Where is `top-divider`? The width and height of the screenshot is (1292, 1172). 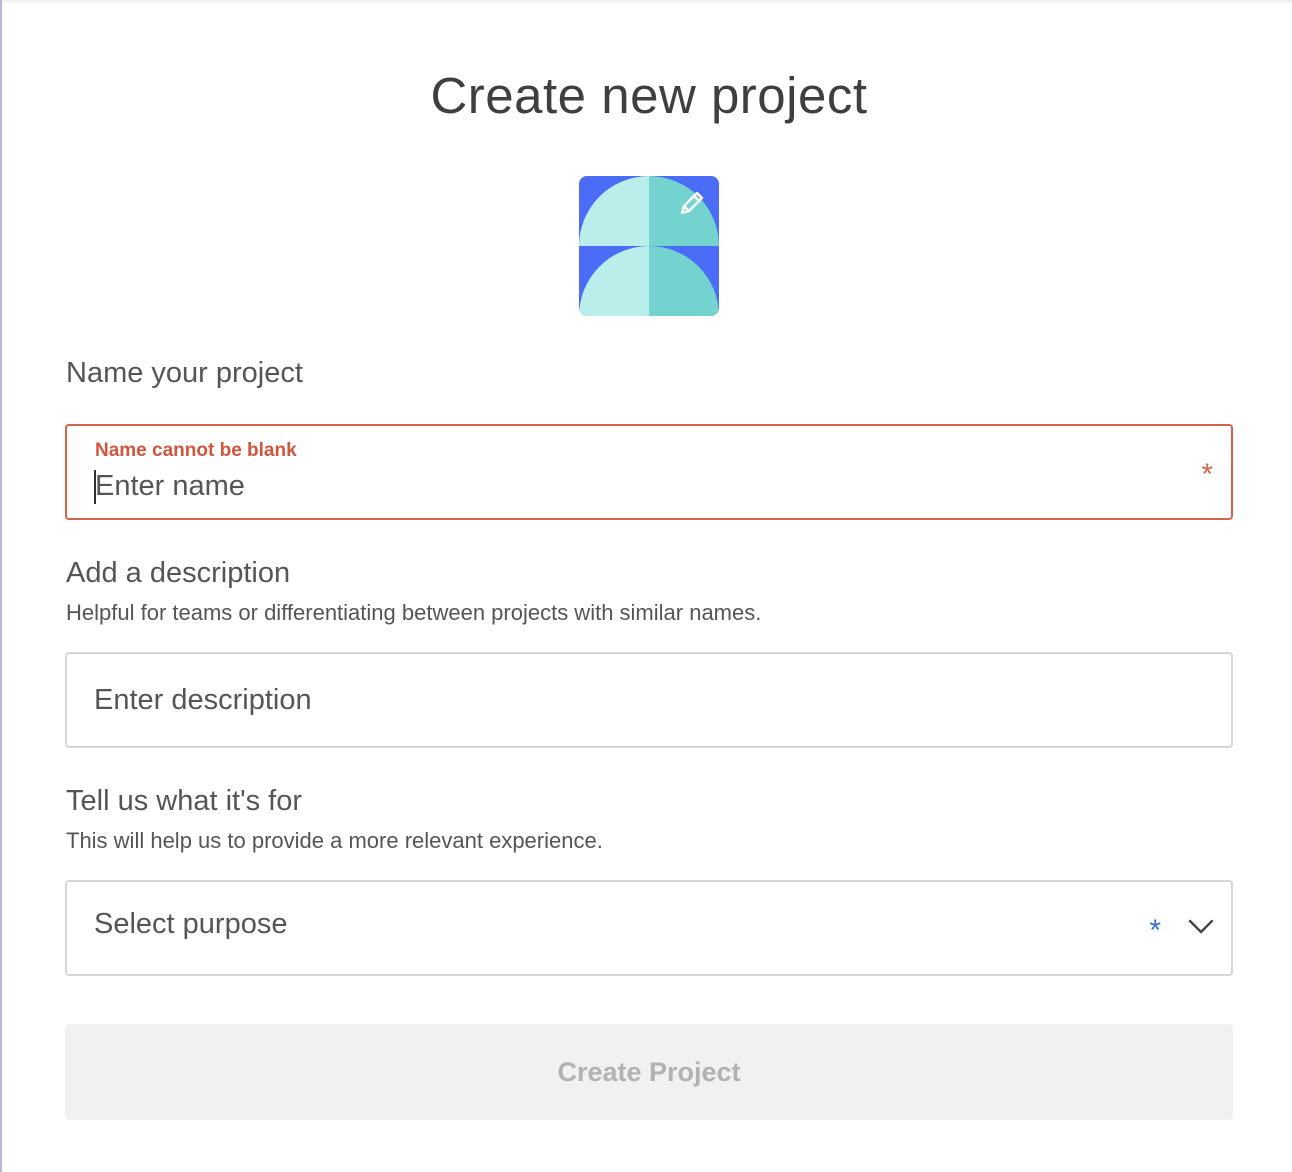 top-divider is located at coordinates (646, 2).